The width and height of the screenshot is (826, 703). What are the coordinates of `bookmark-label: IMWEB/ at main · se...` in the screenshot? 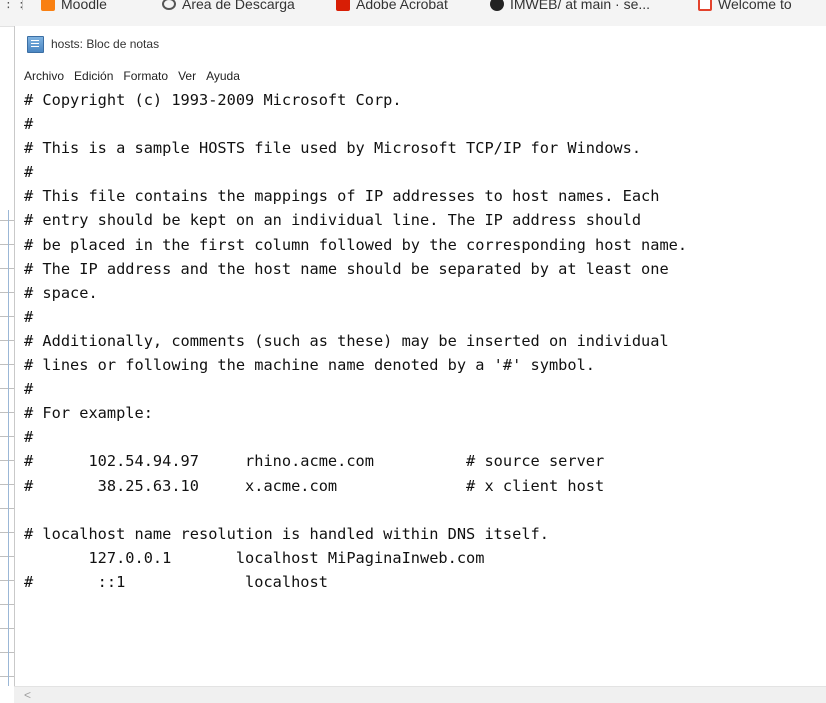 It's located at (580, 6).